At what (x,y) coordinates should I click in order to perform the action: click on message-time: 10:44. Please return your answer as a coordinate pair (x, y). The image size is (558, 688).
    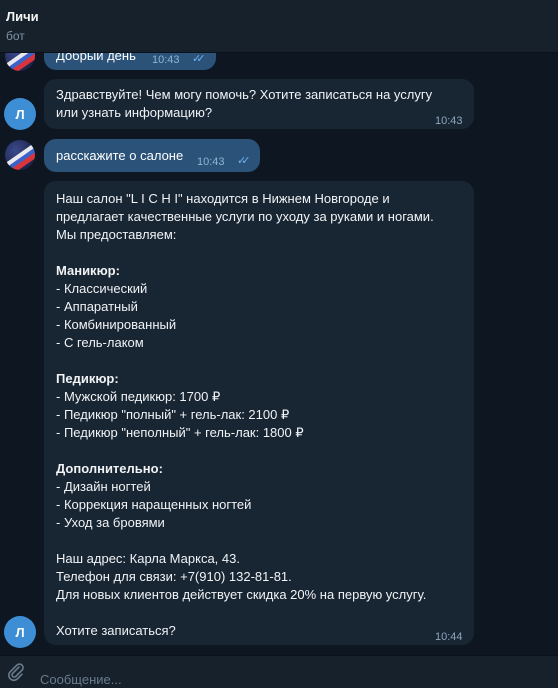
    Looking at the image, I should click on (449, 637).